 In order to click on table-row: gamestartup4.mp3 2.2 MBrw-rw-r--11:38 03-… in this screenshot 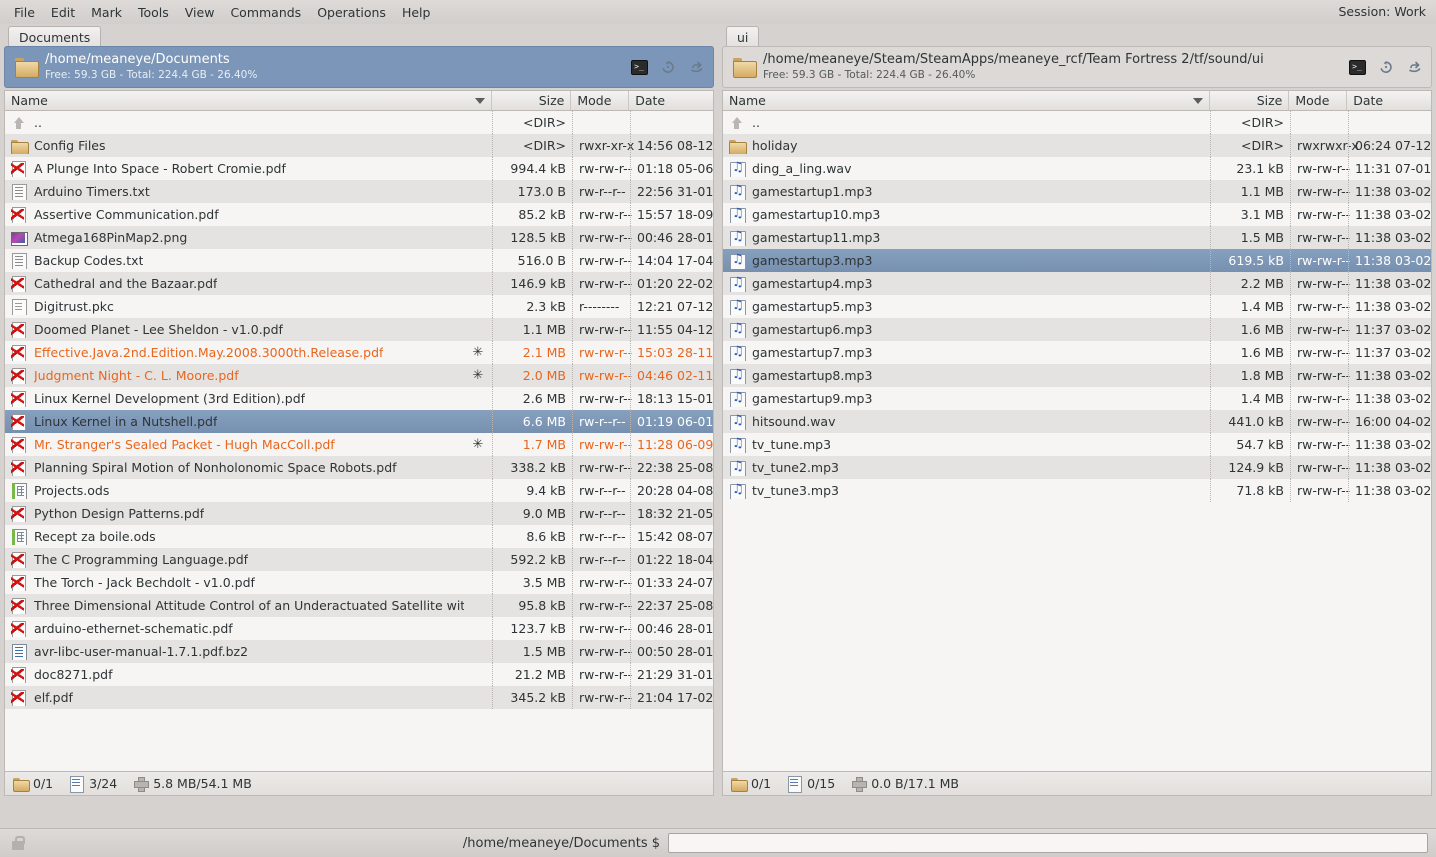, I will do `click(1077, 283)`.